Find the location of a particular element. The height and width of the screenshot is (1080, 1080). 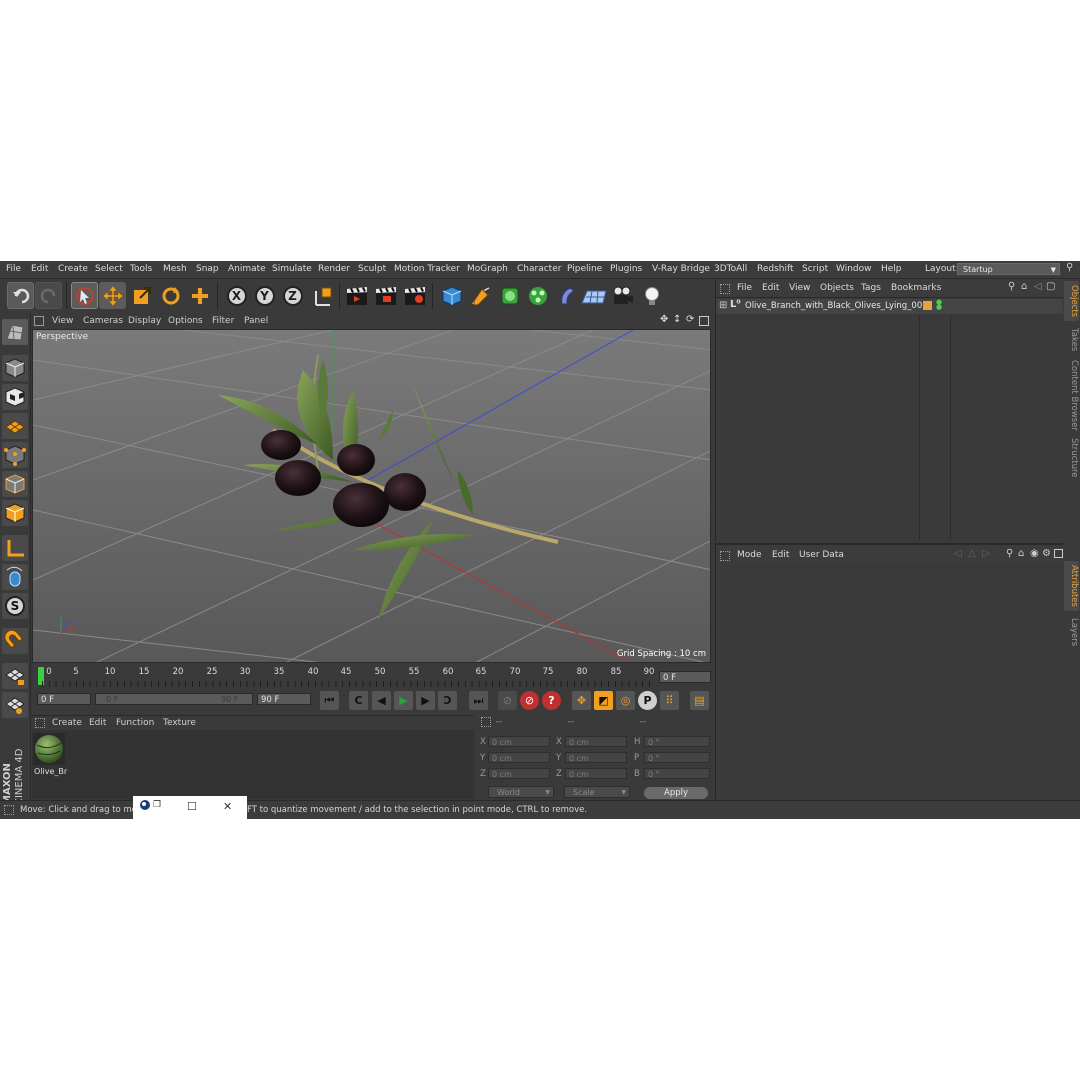

menu-mesh: Mesh is located at coordinates (175, 269).